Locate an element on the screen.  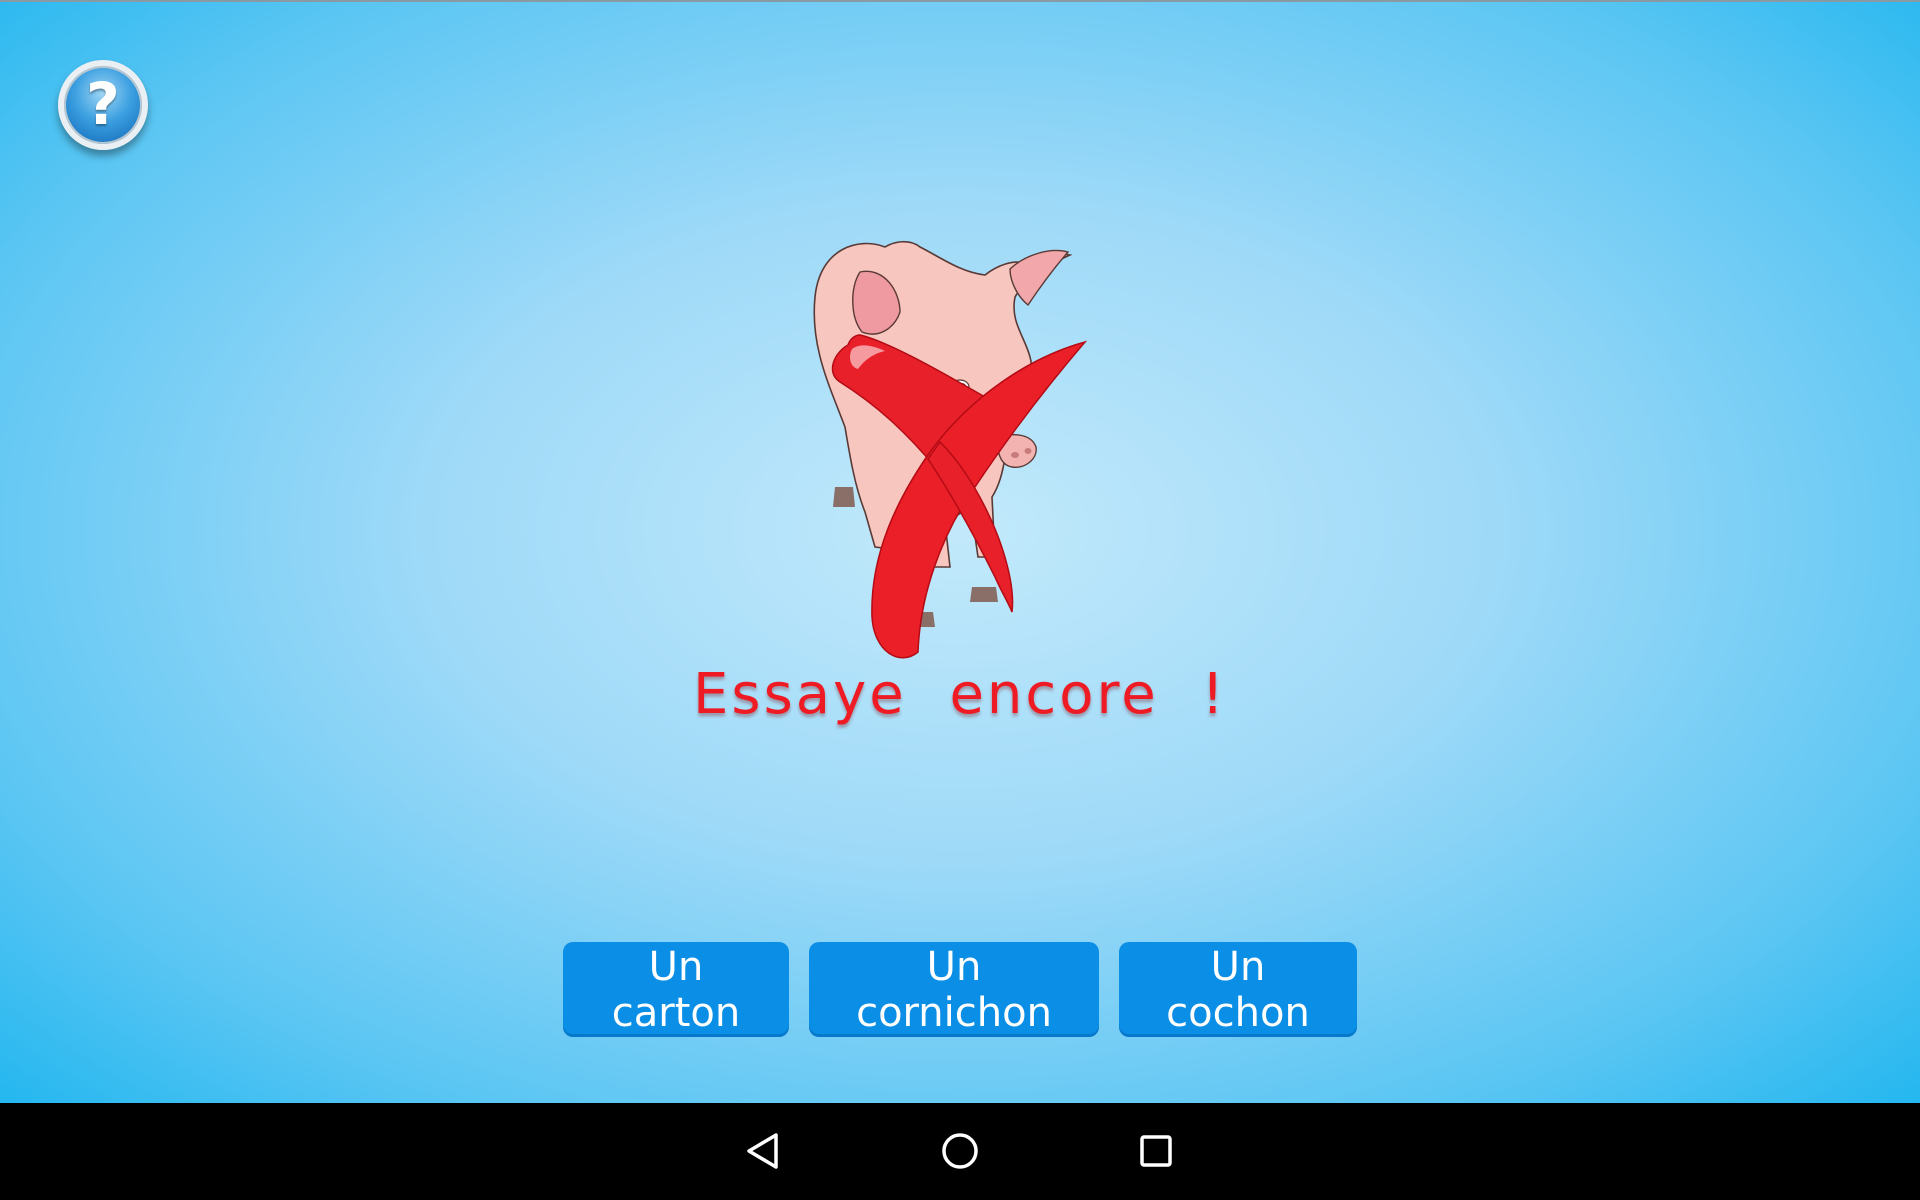
choice-button-cochon: Un cochon is located at coordinates (1238, 989).